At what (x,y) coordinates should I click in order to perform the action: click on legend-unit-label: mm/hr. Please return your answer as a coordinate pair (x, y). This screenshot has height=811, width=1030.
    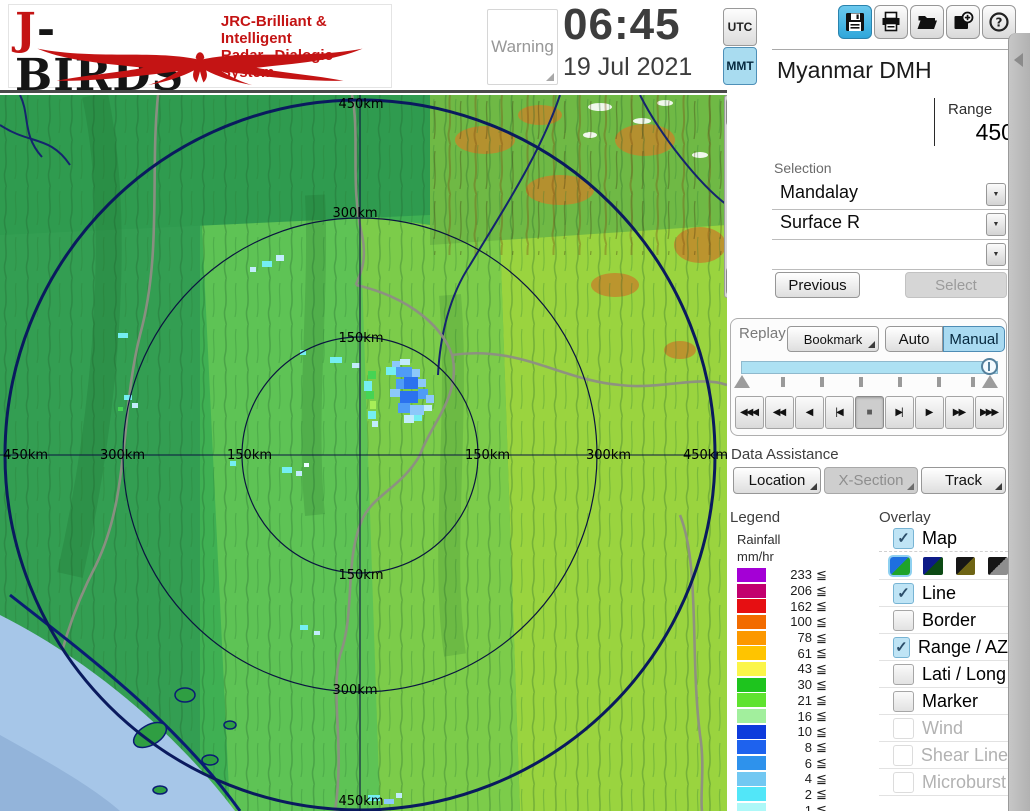
    Looking at the image, I should click on (755, 556).